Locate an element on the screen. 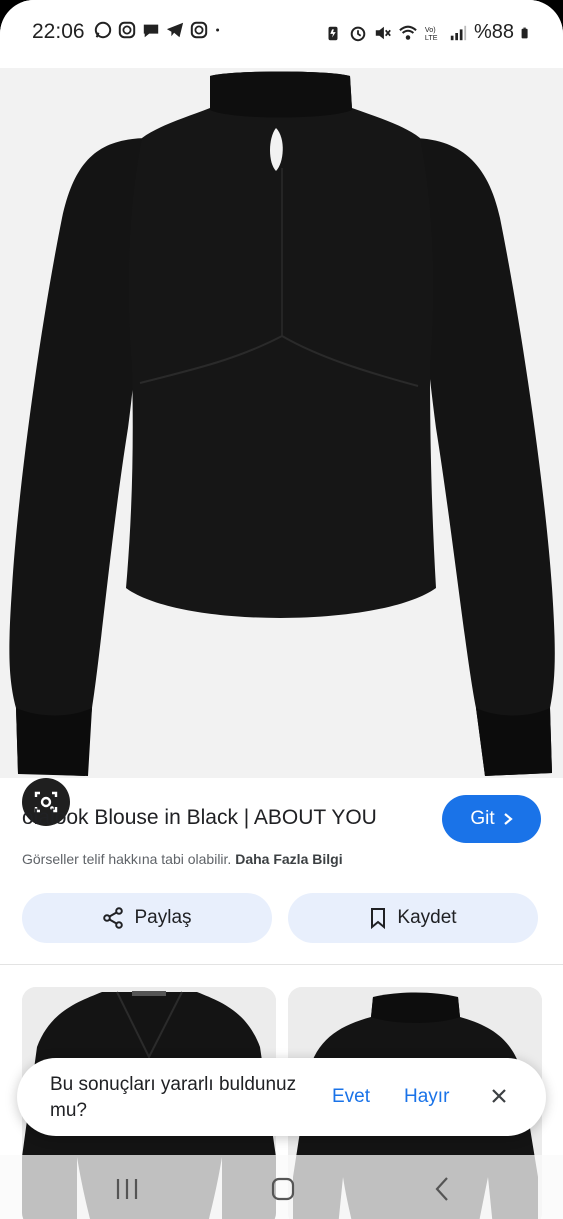 The image size is (563, 1219). bookmark-icon is located at coordinates (378, 918).